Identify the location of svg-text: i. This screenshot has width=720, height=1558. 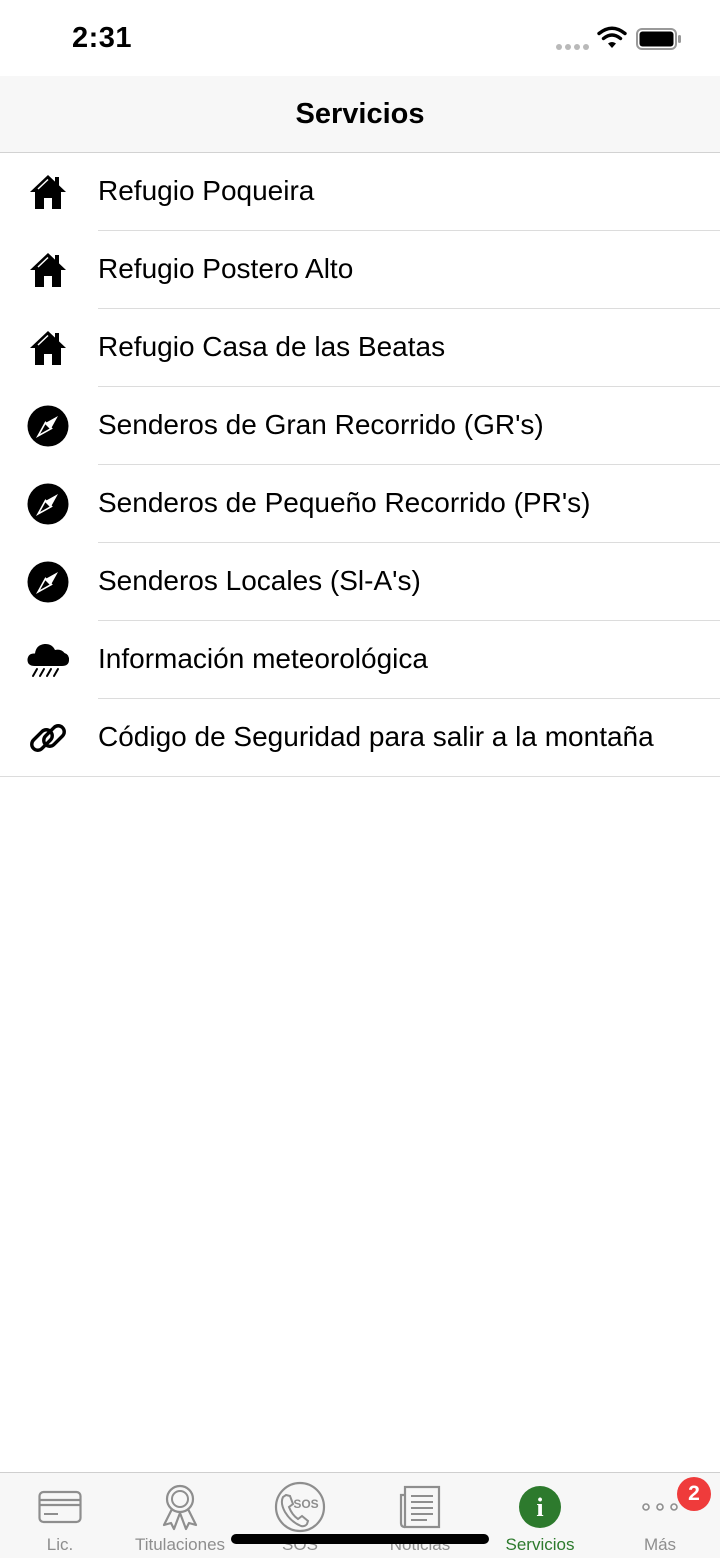
(539, 1507).